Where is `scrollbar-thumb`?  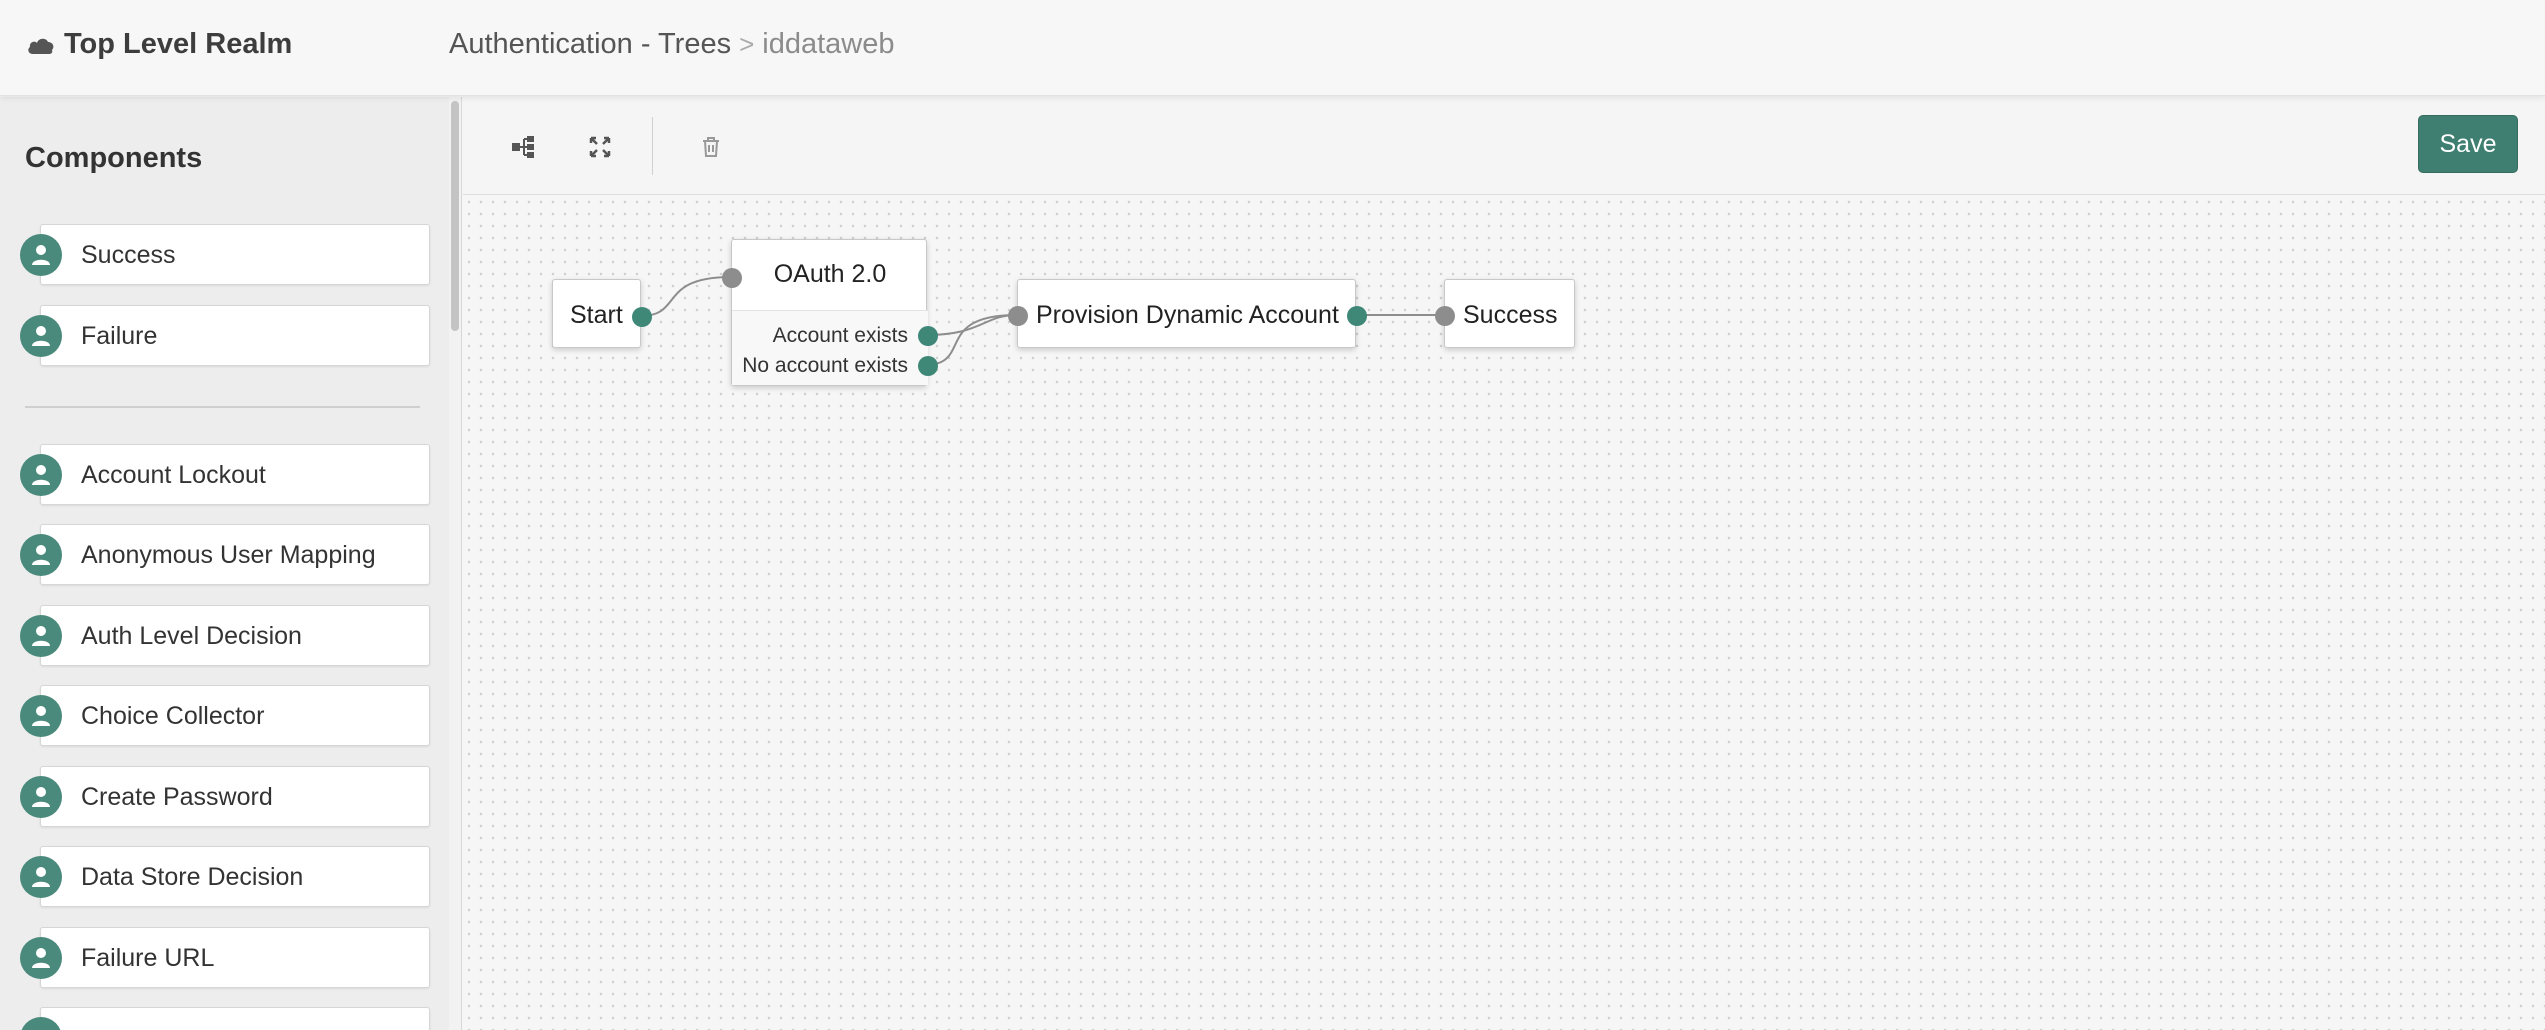 scrollbar-thumb is located at coordinates (455, 216).